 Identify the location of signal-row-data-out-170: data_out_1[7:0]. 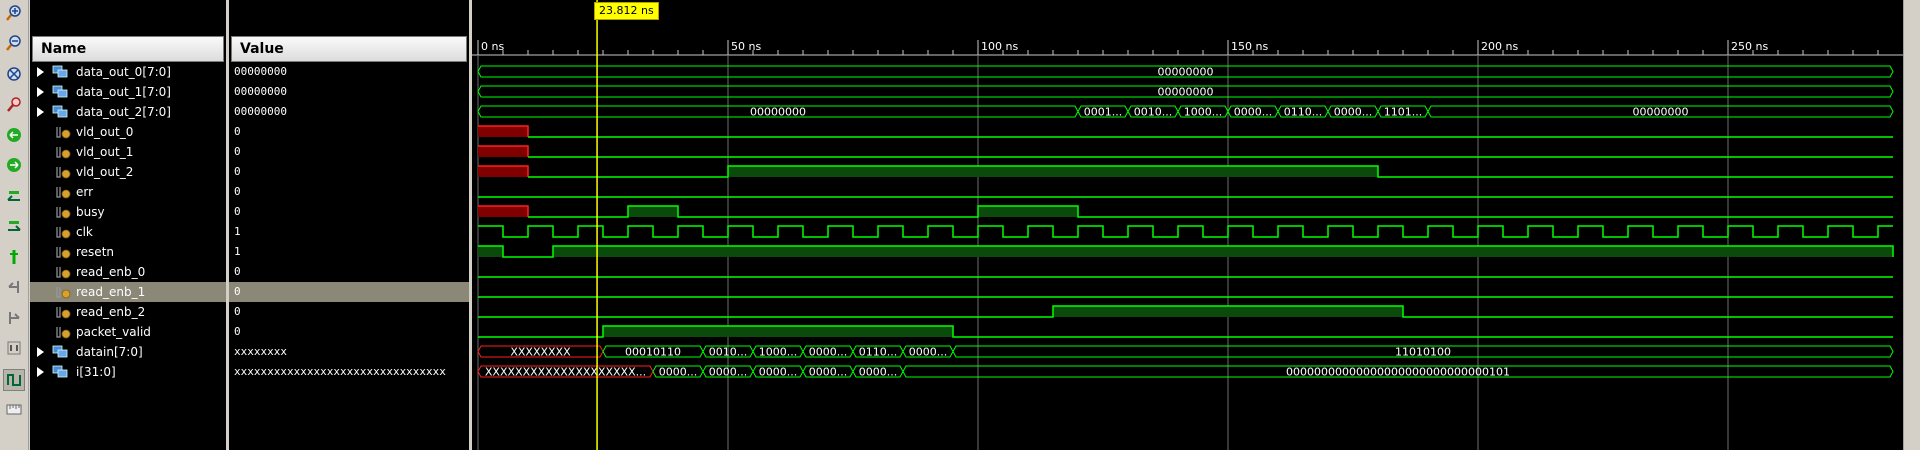
(128, 92).